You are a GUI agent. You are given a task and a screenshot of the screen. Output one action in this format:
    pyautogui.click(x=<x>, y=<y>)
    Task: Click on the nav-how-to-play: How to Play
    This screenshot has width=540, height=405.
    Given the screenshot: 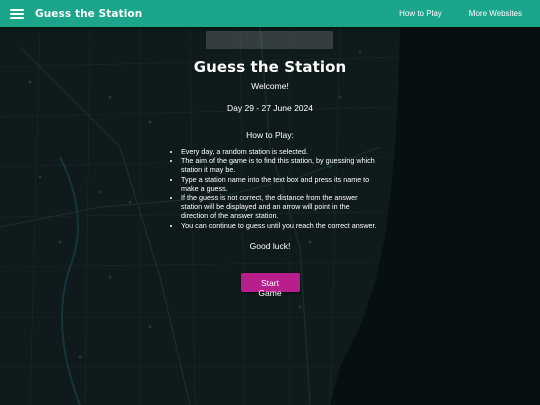 What is the action you would take?
    pyautogui.click(x=420, y=13)
    